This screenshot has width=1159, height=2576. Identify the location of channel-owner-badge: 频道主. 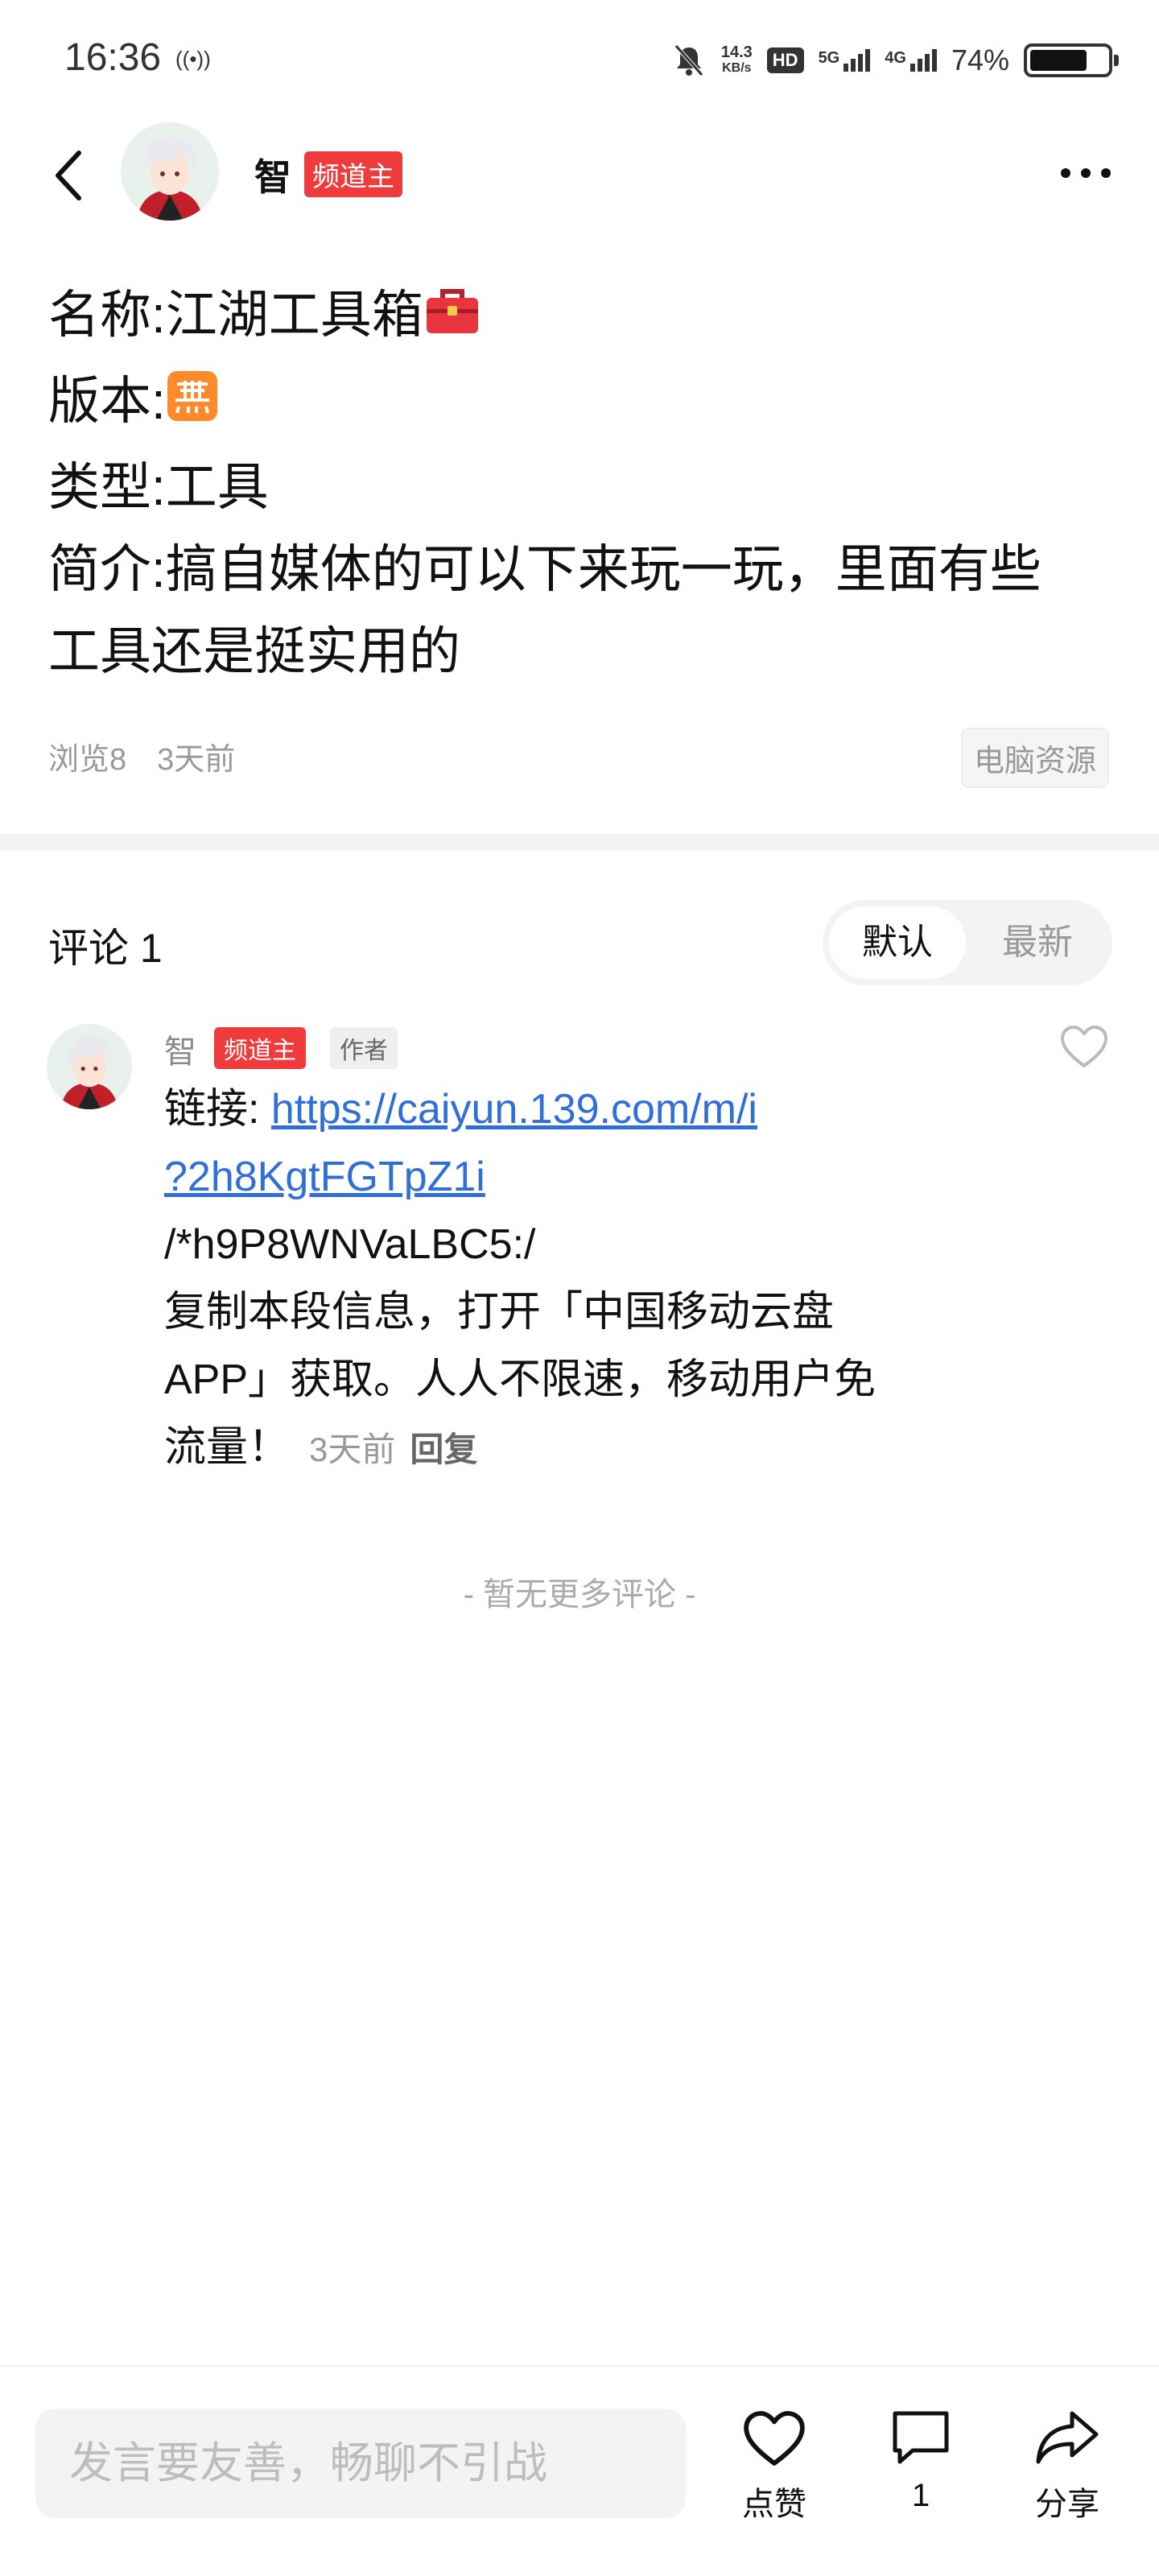
(353, 174).